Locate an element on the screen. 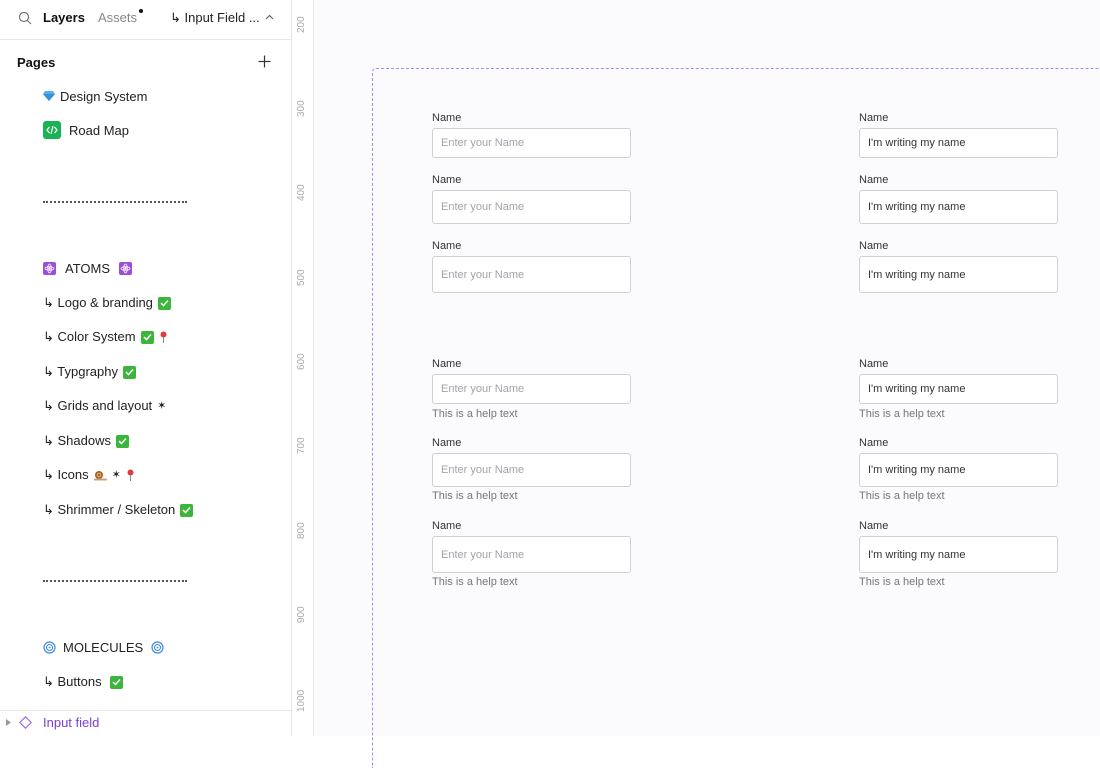  add-page-icon is located at coordinates (264, 61).